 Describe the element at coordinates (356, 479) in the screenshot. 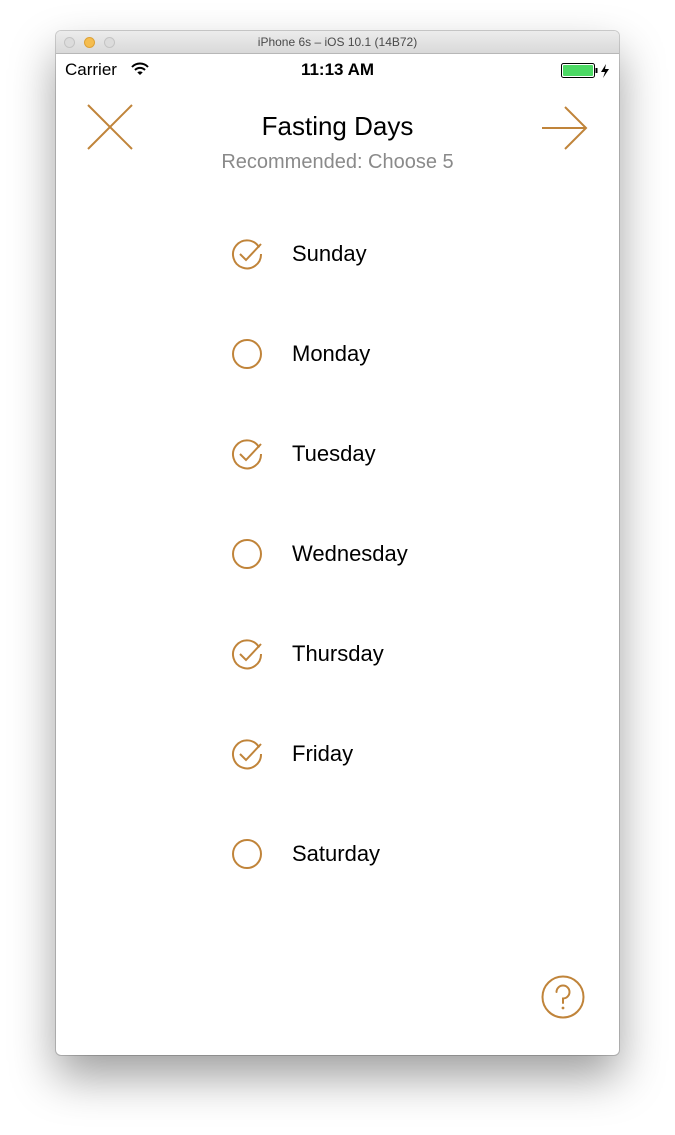

I see `day-item-tuesday: Tuesday` at that location.